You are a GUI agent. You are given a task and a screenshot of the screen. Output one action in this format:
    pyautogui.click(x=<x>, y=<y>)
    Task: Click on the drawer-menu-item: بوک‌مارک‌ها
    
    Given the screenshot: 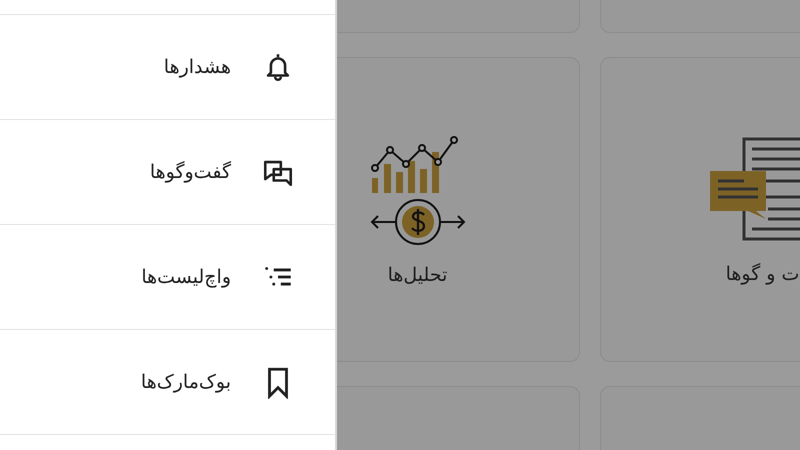 What is the action you would take?
    pyautogui.click(x=167, y=382)
    